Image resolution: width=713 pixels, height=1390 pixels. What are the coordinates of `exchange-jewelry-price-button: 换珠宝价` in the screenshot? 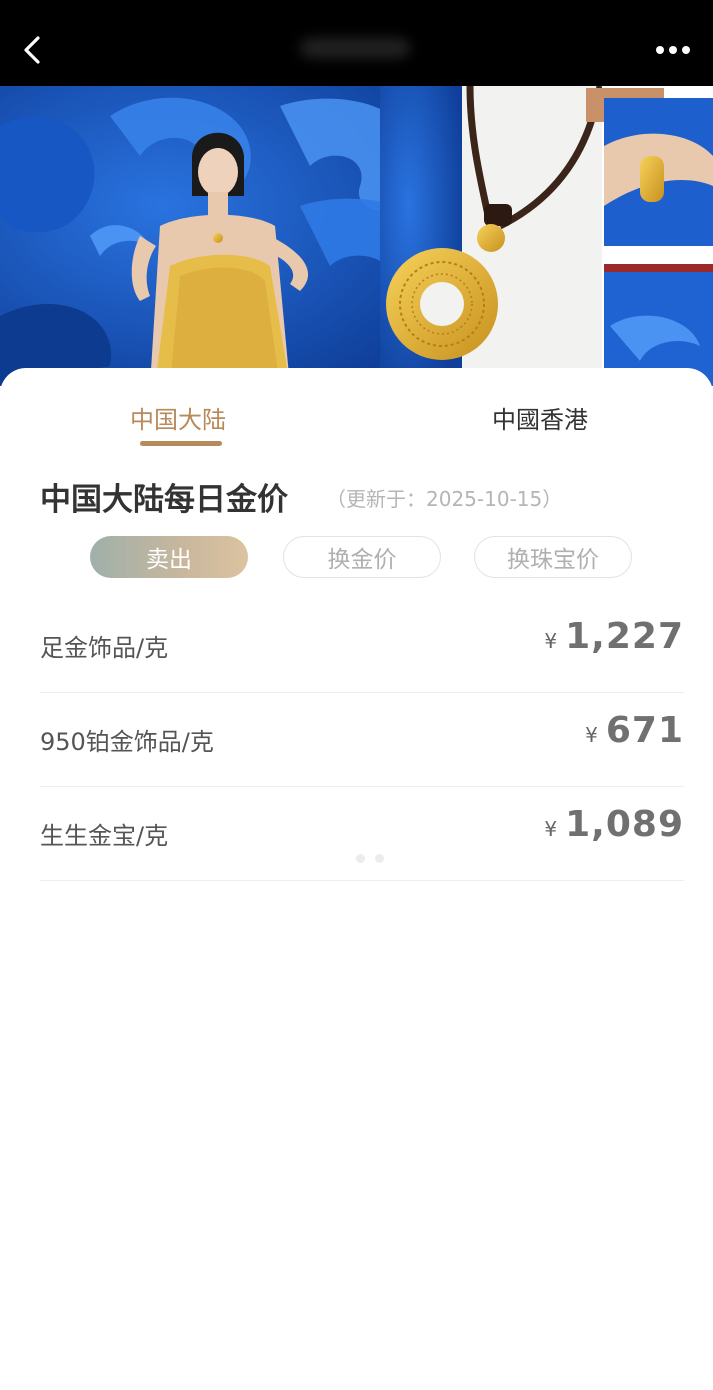 It's located at (553, 557).